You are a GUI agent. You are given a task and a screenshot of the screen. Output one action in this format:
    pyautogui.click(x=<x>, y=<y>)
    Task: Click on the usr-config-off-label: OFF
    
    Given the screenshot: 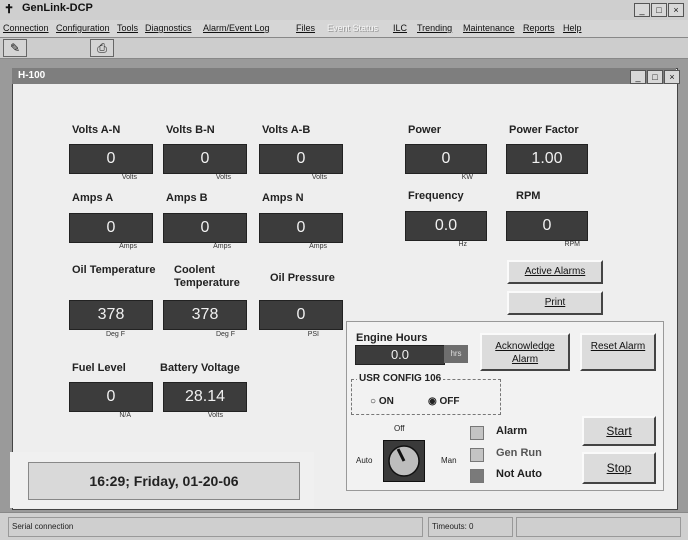 What is the action you would take?
    pyautogui.click(x=449, y=401)
    